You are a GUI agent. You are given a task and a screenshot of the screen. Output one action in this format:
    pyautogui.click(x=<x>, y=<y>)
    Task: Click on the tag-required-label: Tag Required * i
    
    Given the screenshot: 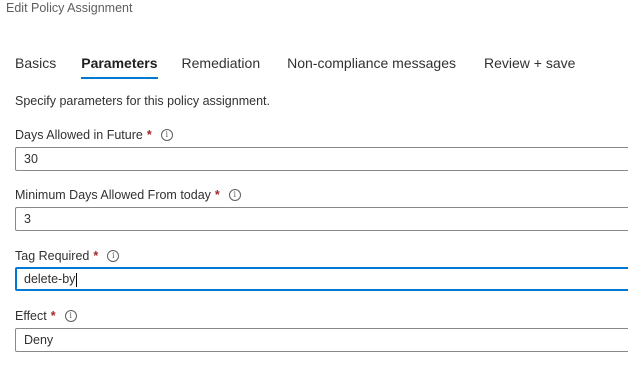 What is the action you would take?
    pyautogui.click(x=67, y=256)
    